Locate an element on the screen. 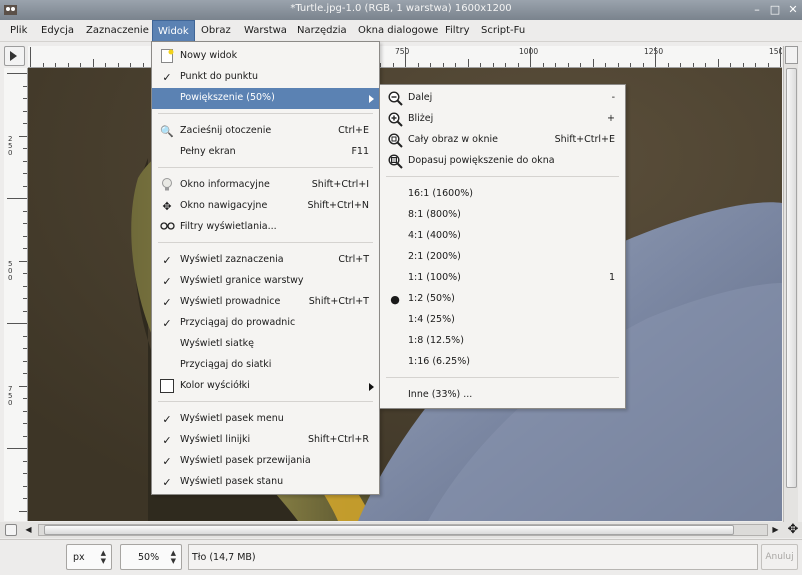  menu-item-label: Powiększenie (50%) is located at coordinates (227, 97).